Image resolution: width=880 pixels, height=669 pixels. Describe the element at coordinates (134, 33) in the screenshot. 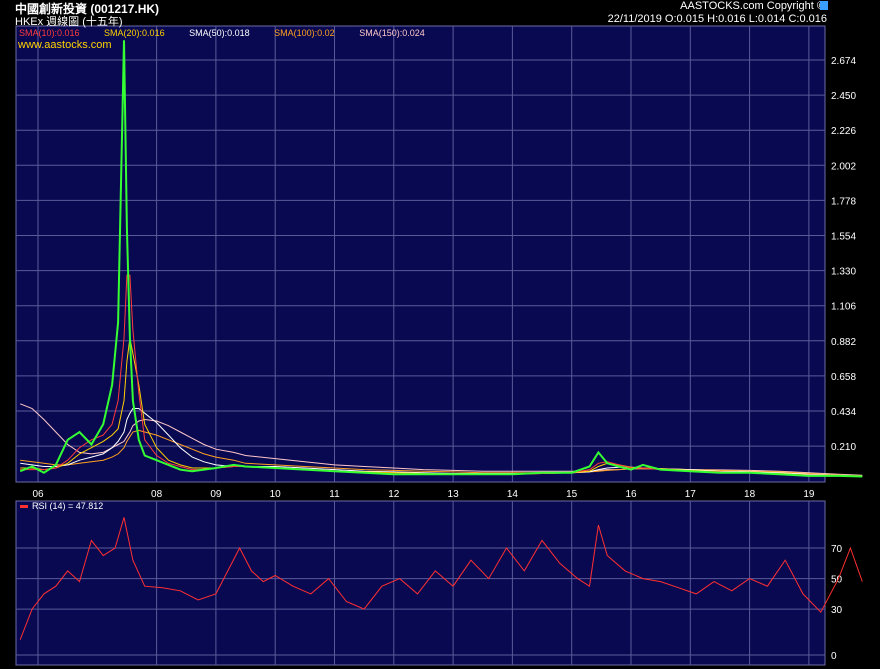

I see `sma-20-legend: SMA(20):0.016` at that location.